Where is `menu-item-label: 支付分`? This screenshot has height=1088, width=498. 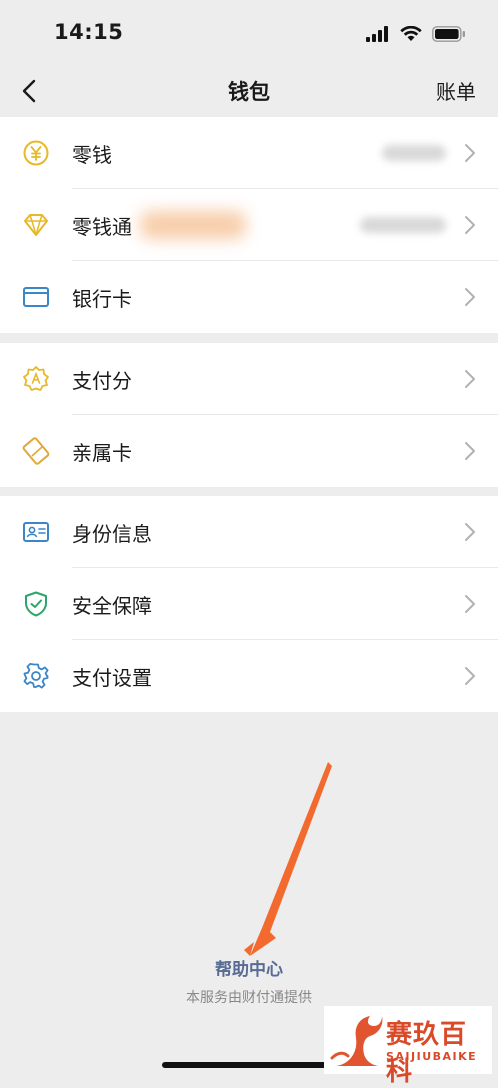
menu-item-label: 支付分 is located at coordinates (102, 381).